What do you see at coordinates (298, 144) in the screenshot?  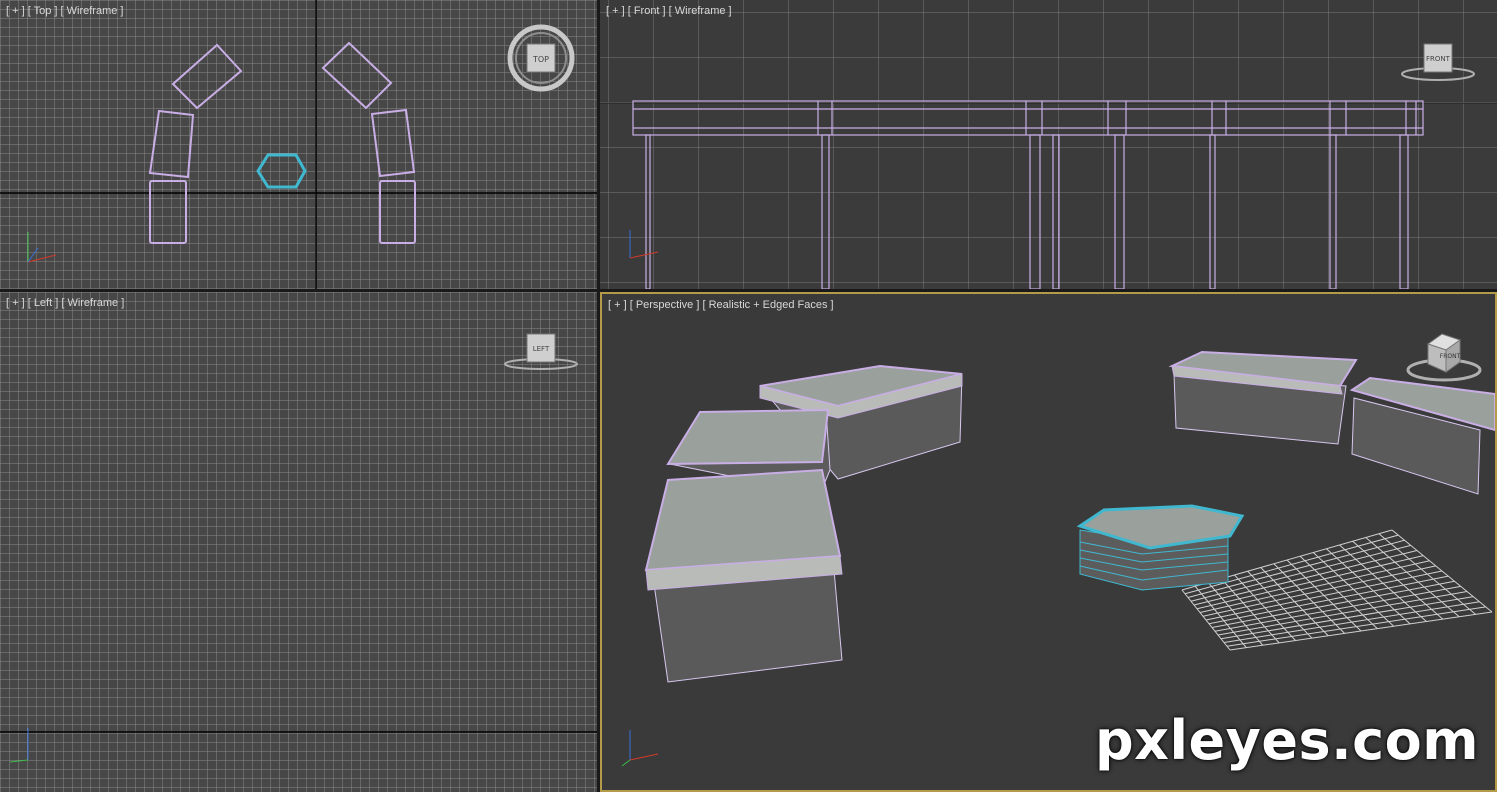 I see `viewport-top: [ + ] [ Top ] [ Wireframe ] TOP` at bounding box center [298, 144].